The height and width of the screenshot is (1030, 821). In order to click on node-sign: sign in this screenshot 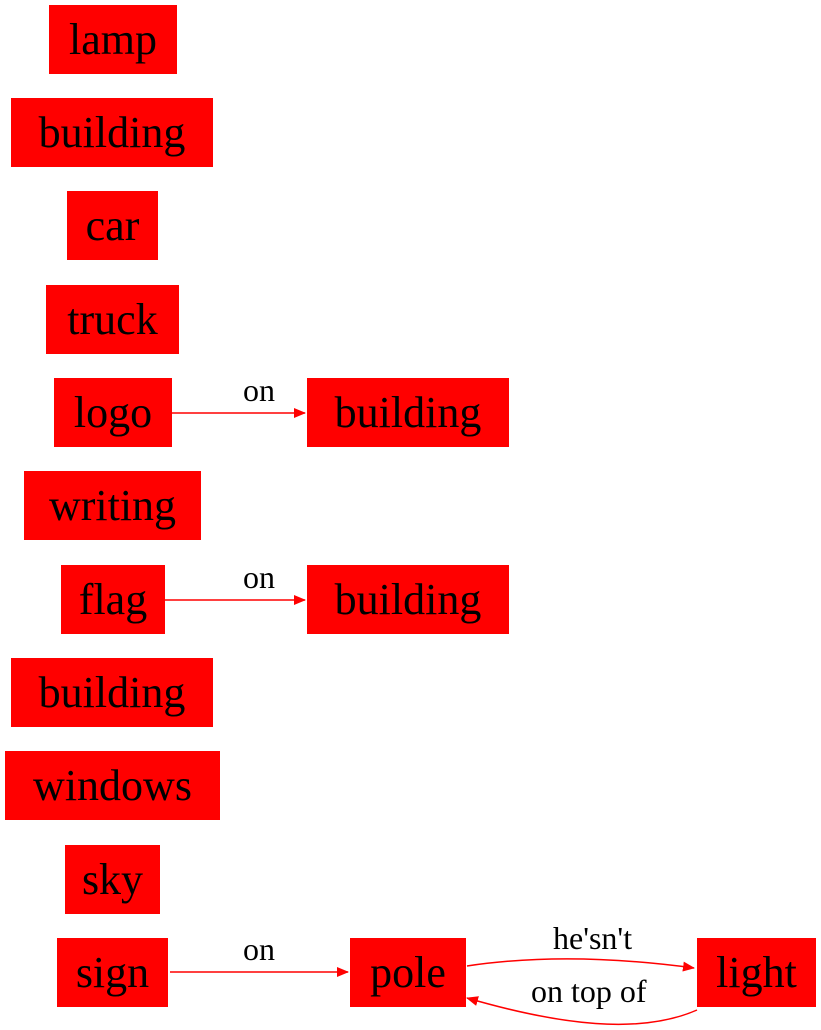, I will do `click(112, 972)`.